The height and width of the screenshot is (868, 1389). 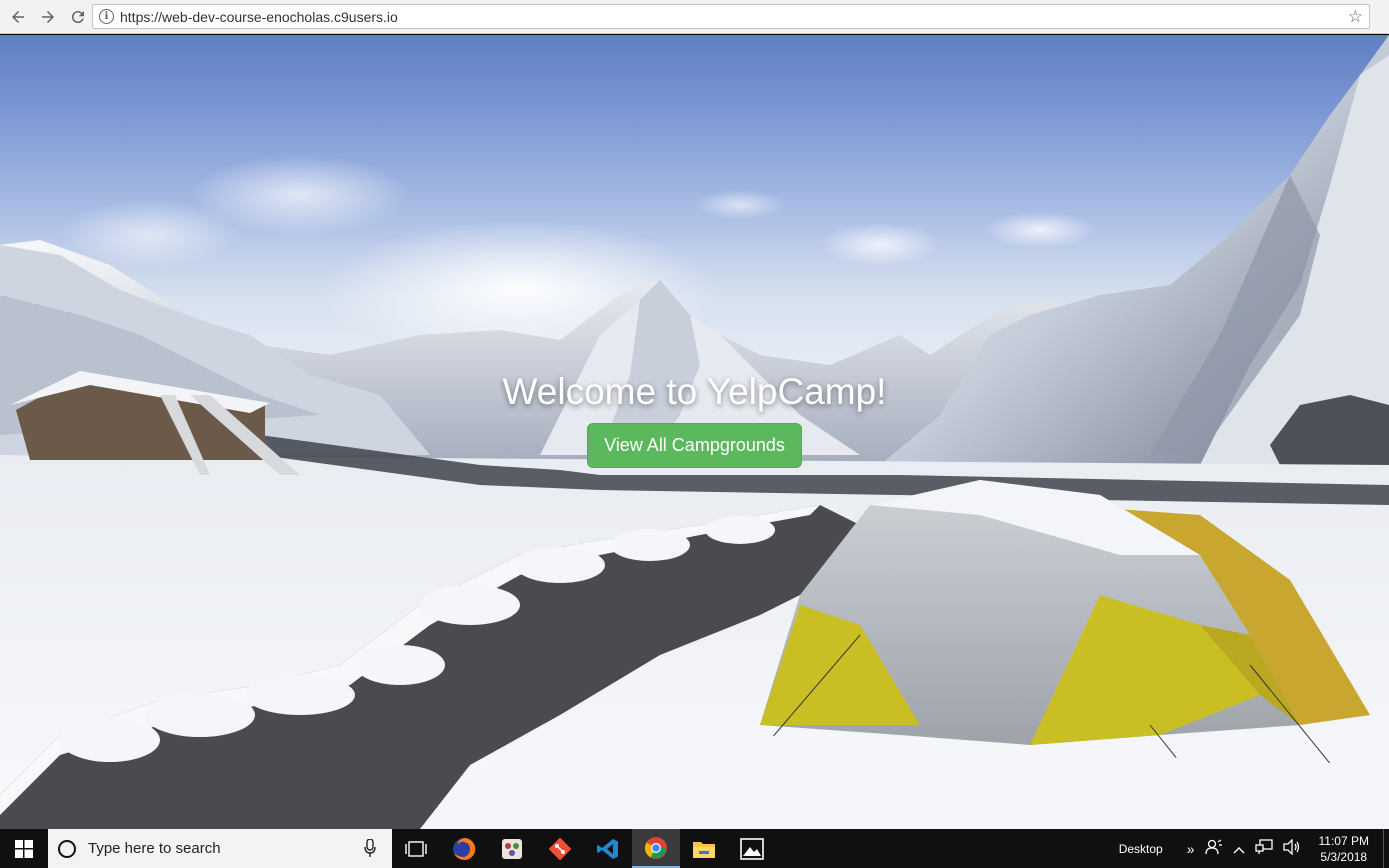 I want to click on taskbar-clock: 11:07 PM 5/3/2018, so click(x=1344, y=849).